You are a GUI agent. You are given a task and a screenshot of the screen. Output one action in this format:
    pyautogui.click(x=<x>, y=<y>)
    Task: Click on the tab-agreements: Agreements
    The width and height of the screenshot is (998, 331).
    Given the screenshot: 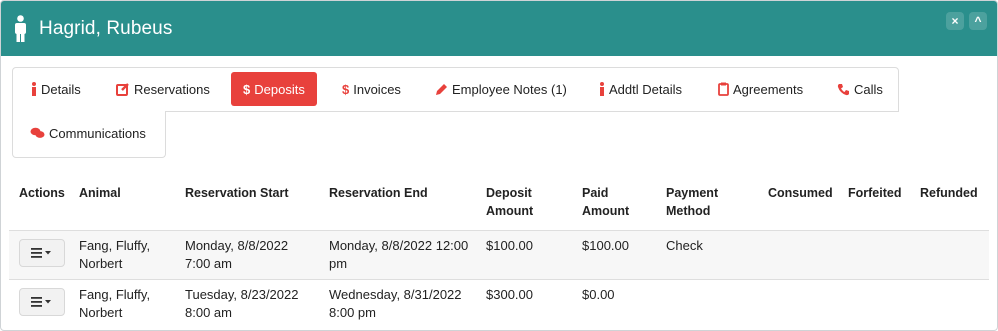 What is the action you would take?
    pyautogui.click(x=760, y=89)
    